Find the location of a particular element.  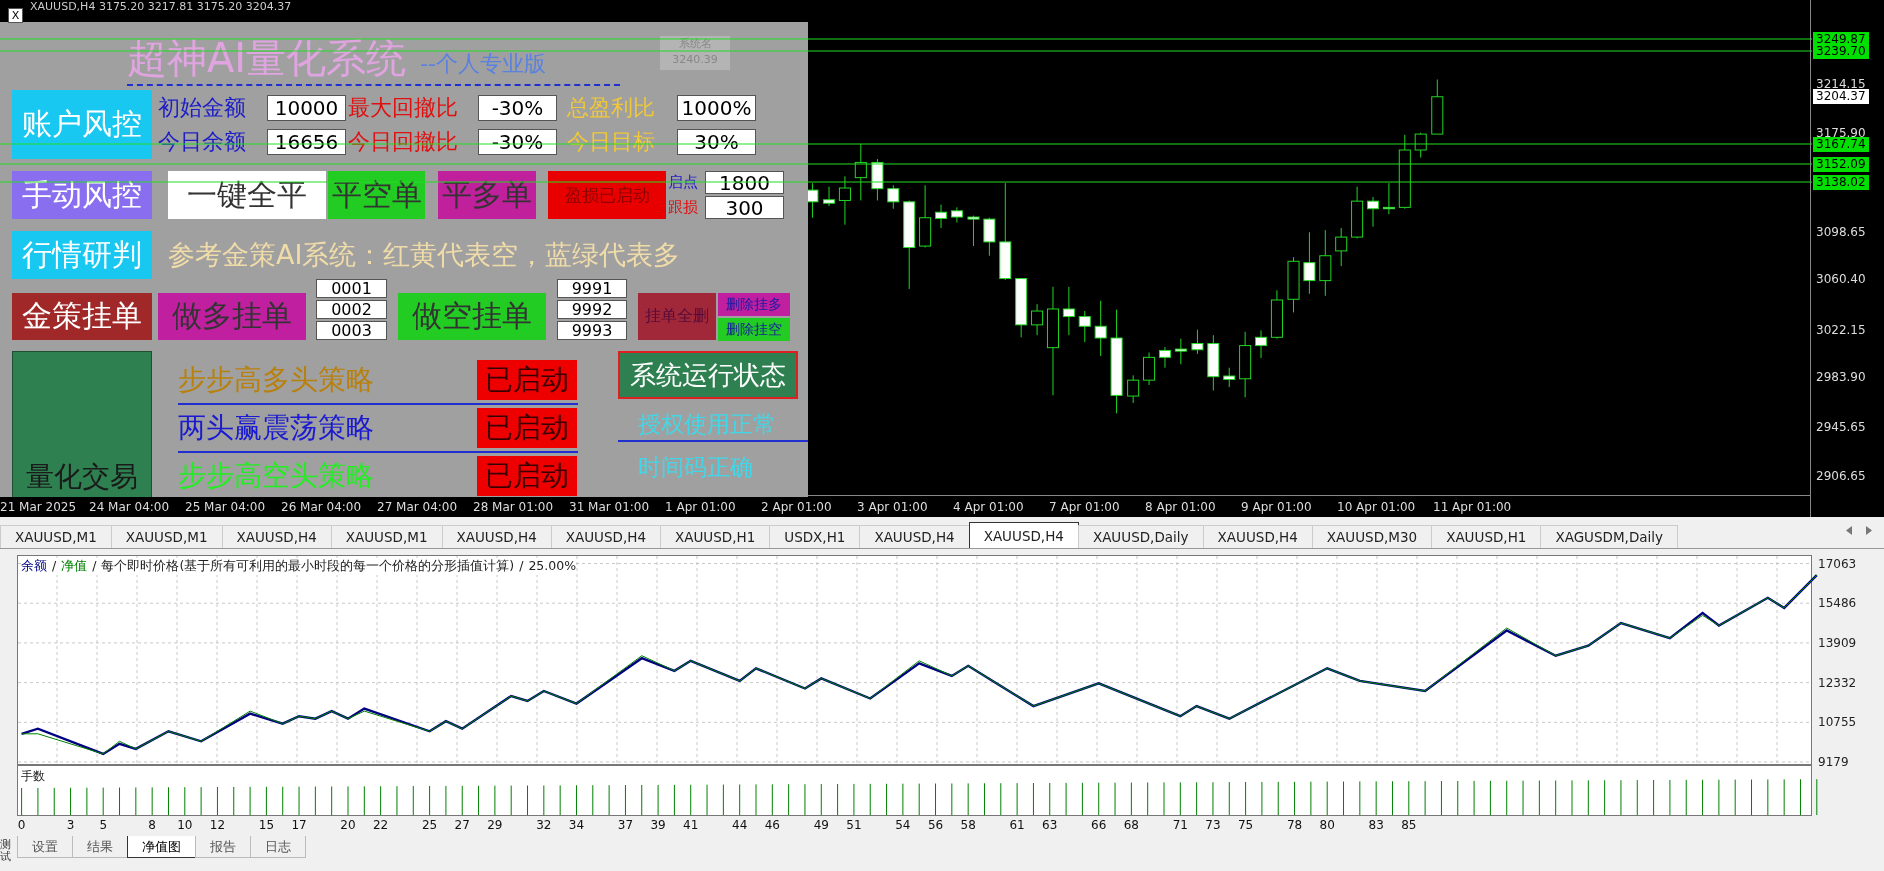

action-button: 平空单 is located at coordinates (376, 195).